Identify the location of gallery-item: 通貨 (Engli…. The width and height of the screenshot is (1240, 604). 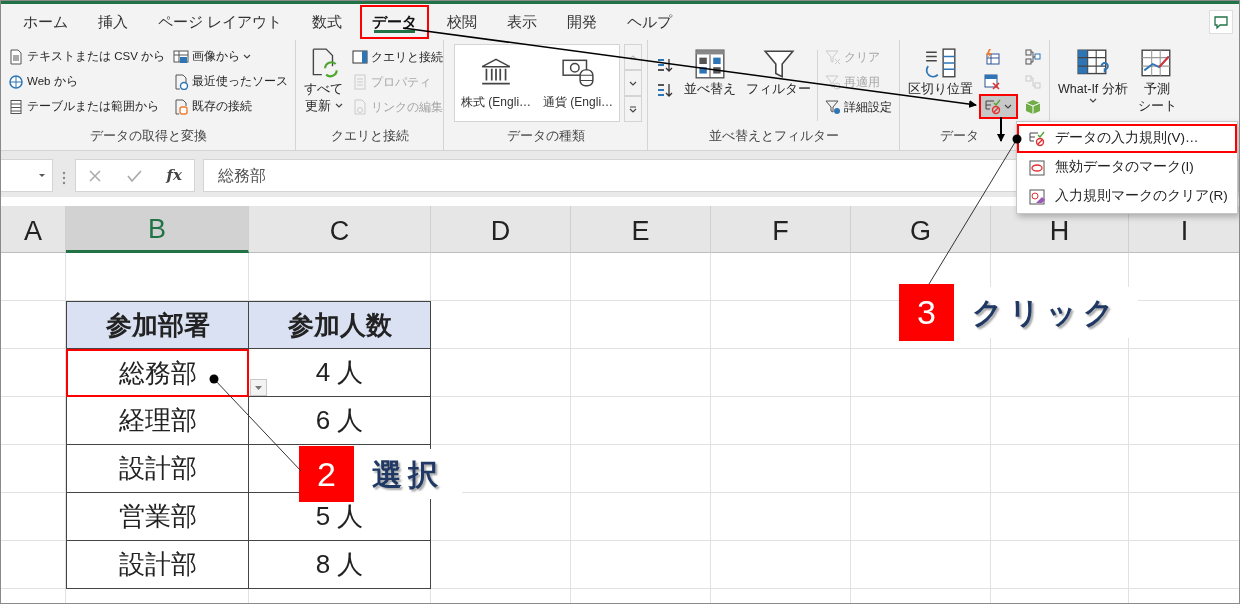
(578, 83).